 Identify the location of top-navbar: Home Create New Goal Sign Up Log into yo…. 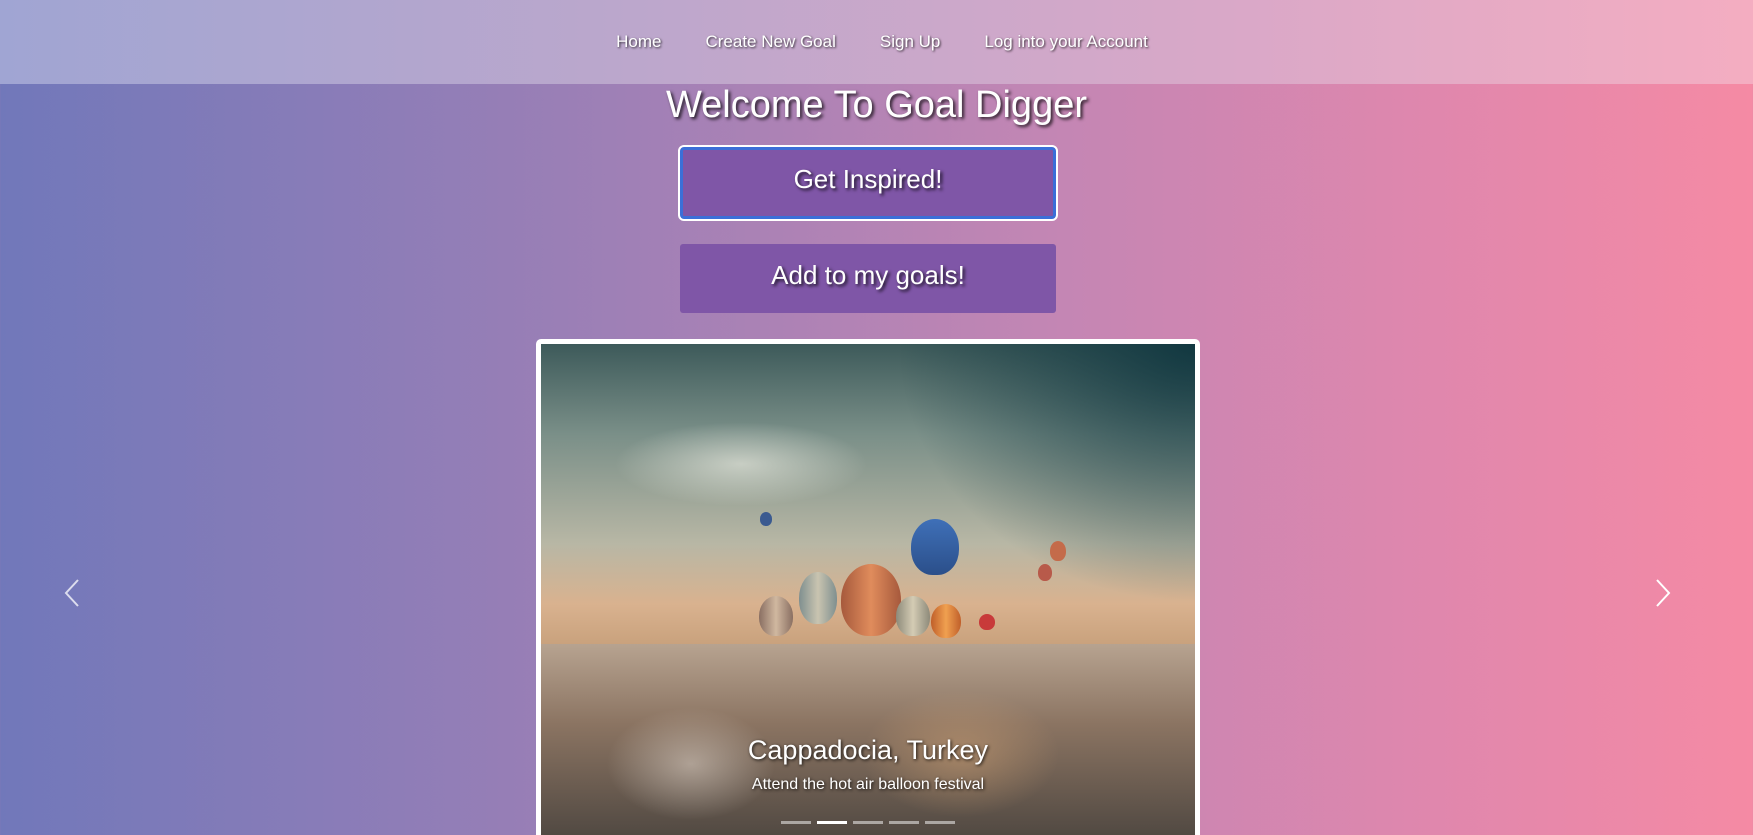
(876, 42).